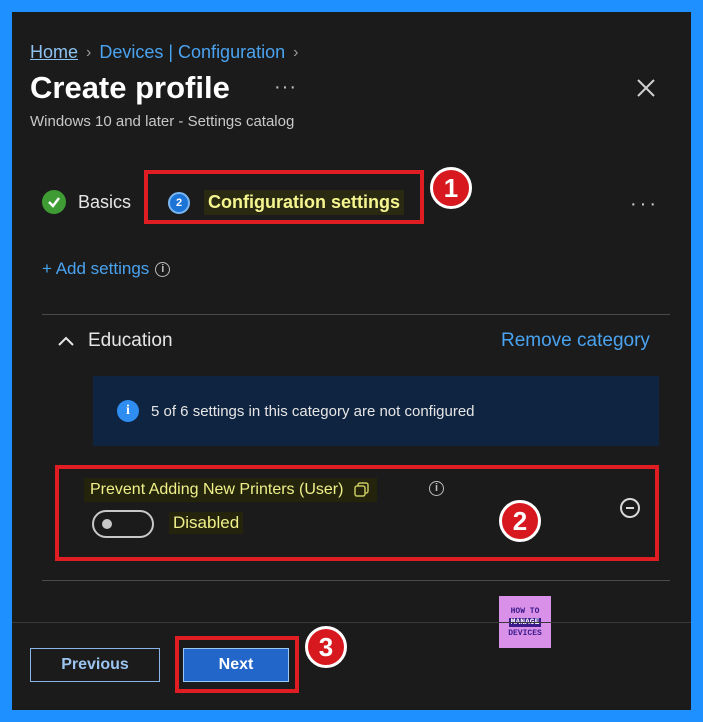 The image size is (703, 722). I want to click on close-button, so click(646, 88).